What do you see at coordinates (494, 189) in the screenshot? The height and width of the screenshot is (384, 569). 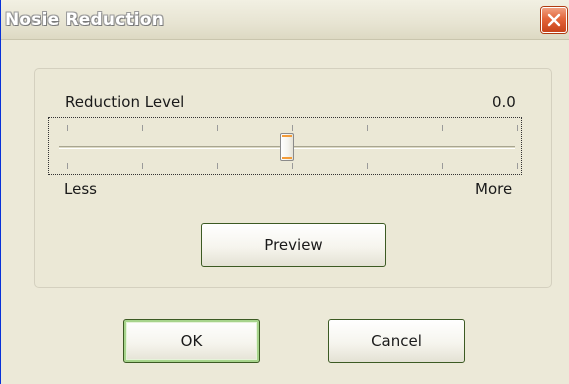 I see `slider-max-label: More` at bounding box center [494, 189].